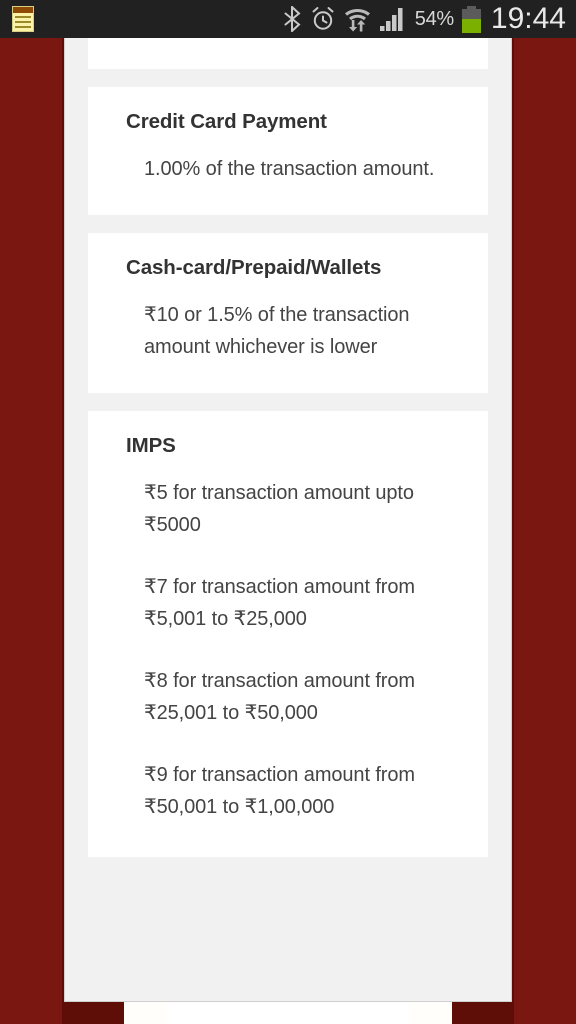 This screenshot has height=1024, width=576. What do you see at coordinates (292, 19) in the screenshot?
I see `bluetooth-icon` at bounding box center [292, 19].